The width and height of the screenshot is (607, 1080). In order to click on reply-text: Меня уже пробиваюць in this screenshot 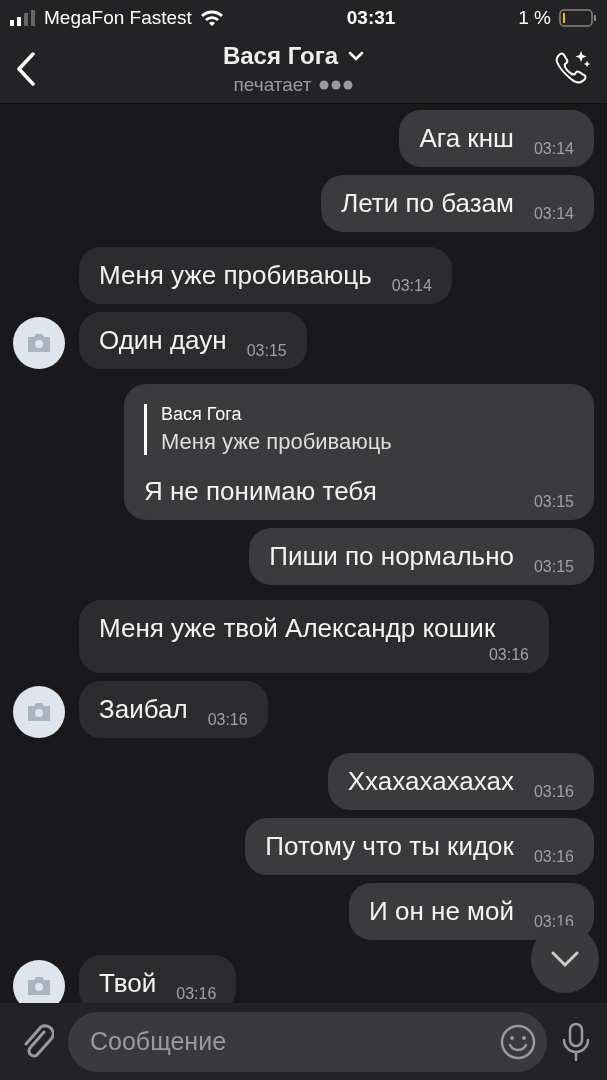, I will do `click(277, 442)`.